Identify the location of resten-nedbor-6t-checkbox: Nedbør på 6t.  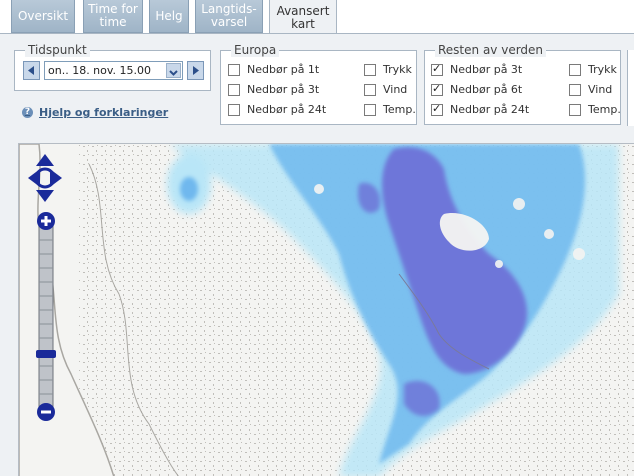
(476, 89).